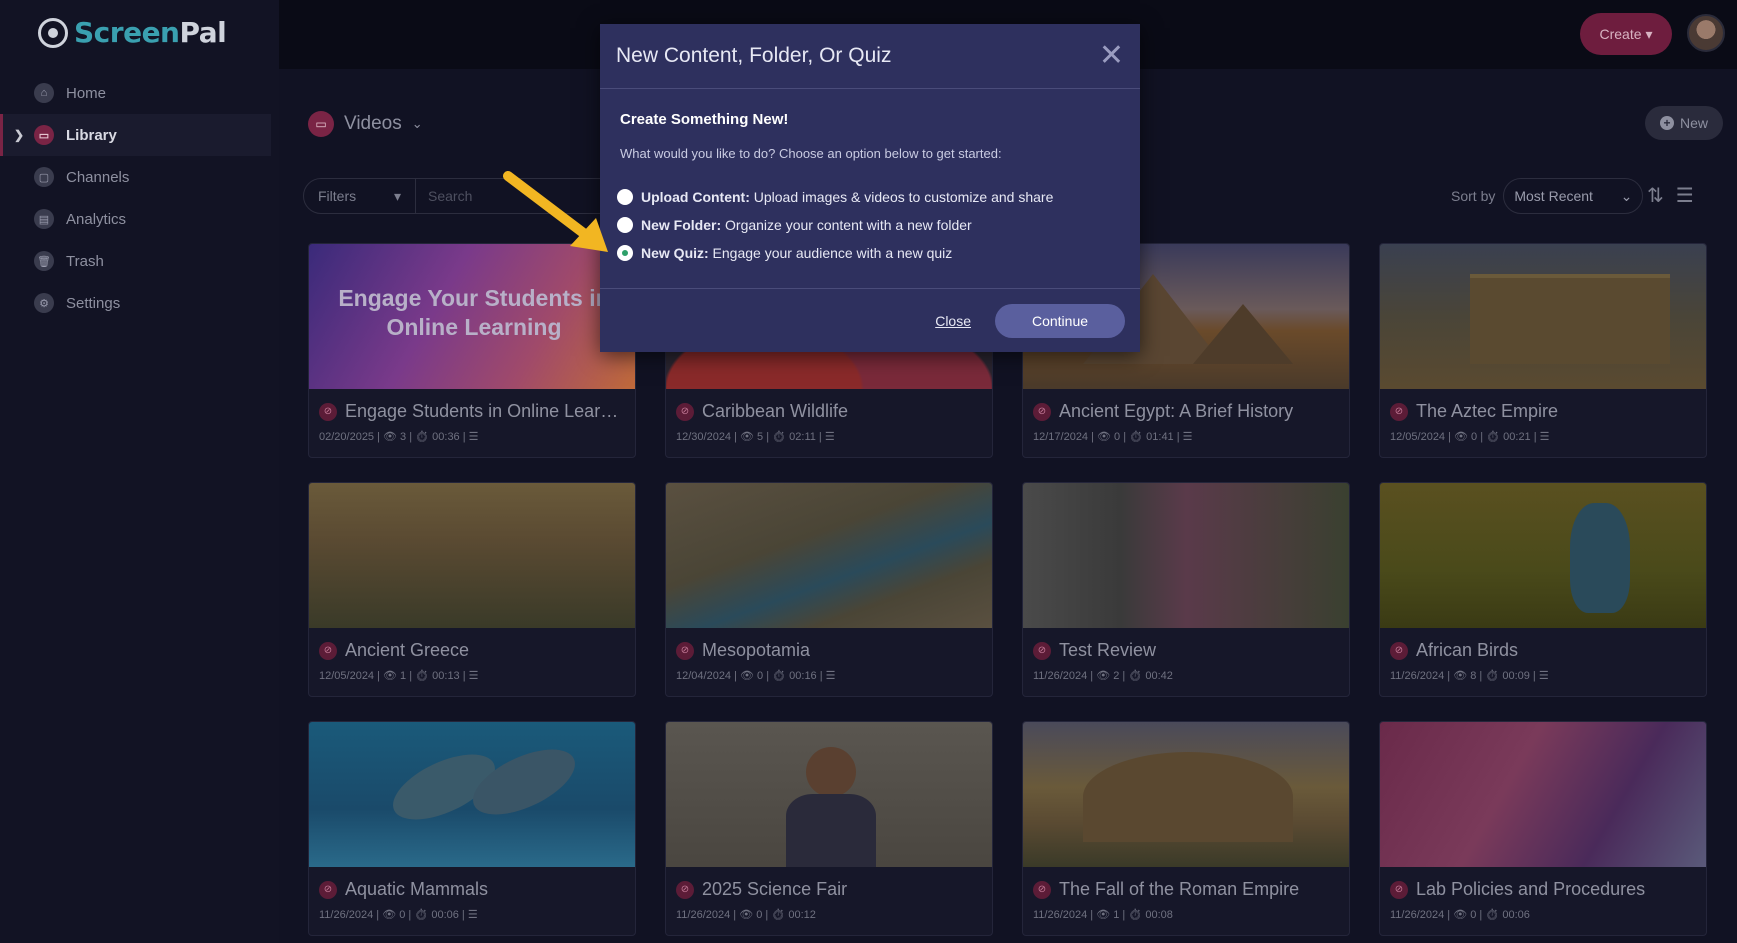  What do you see at coordinates (53, 32) in the screenshot?
I see `logo-icon` at bounding box center [53, 32].